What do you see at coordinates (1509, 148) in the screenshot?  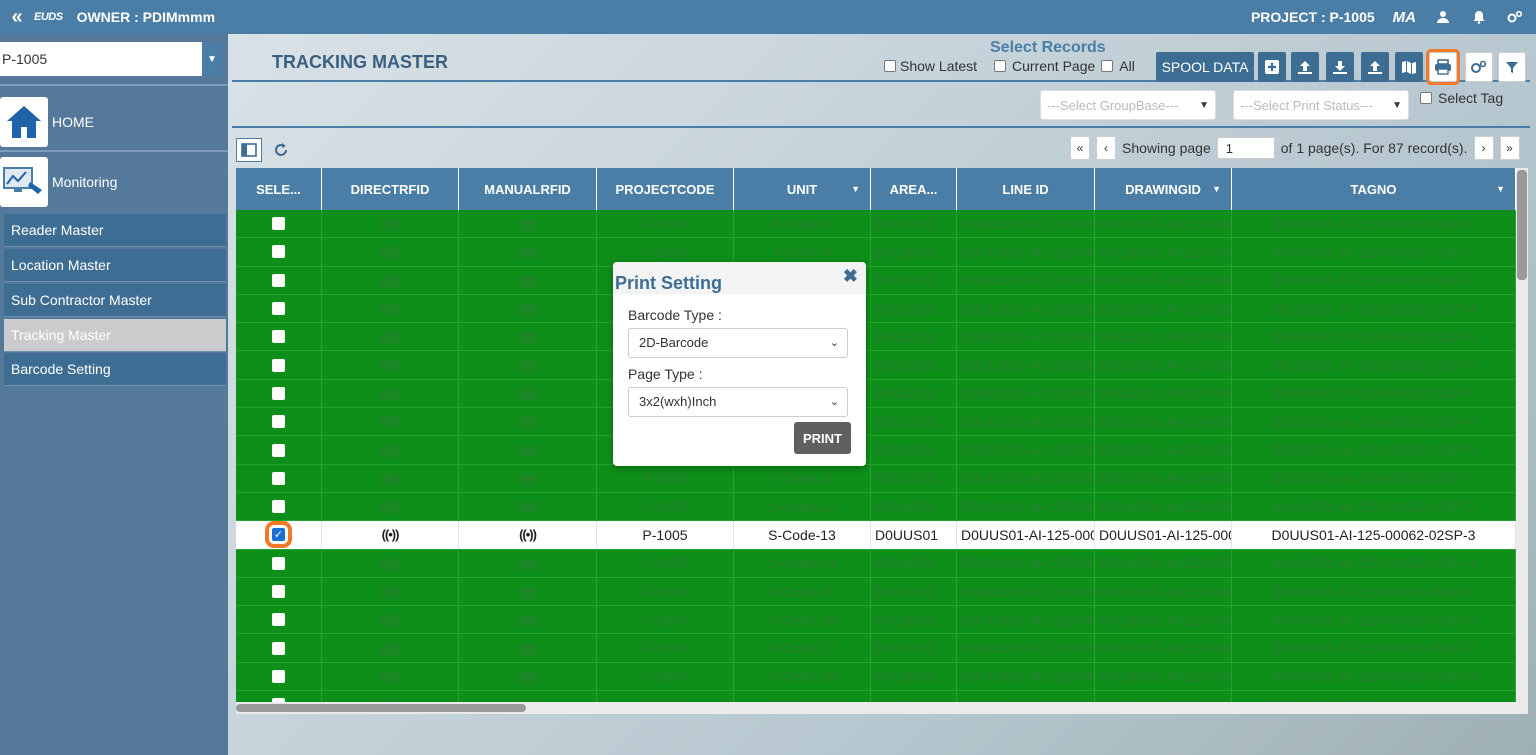 I see `last-page-icon: »` at bounding box center [1509, 148].